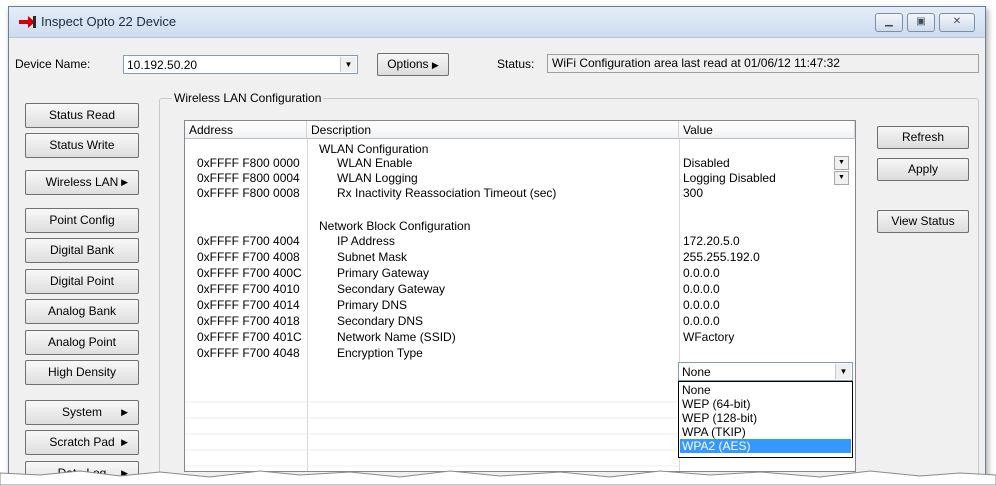 This screenshot has height=485, width=996. What do you see at coordinates (765, 371) in the screenshot?
I see `encryption-type-select: None ▼` at bounding box center [765, 371].